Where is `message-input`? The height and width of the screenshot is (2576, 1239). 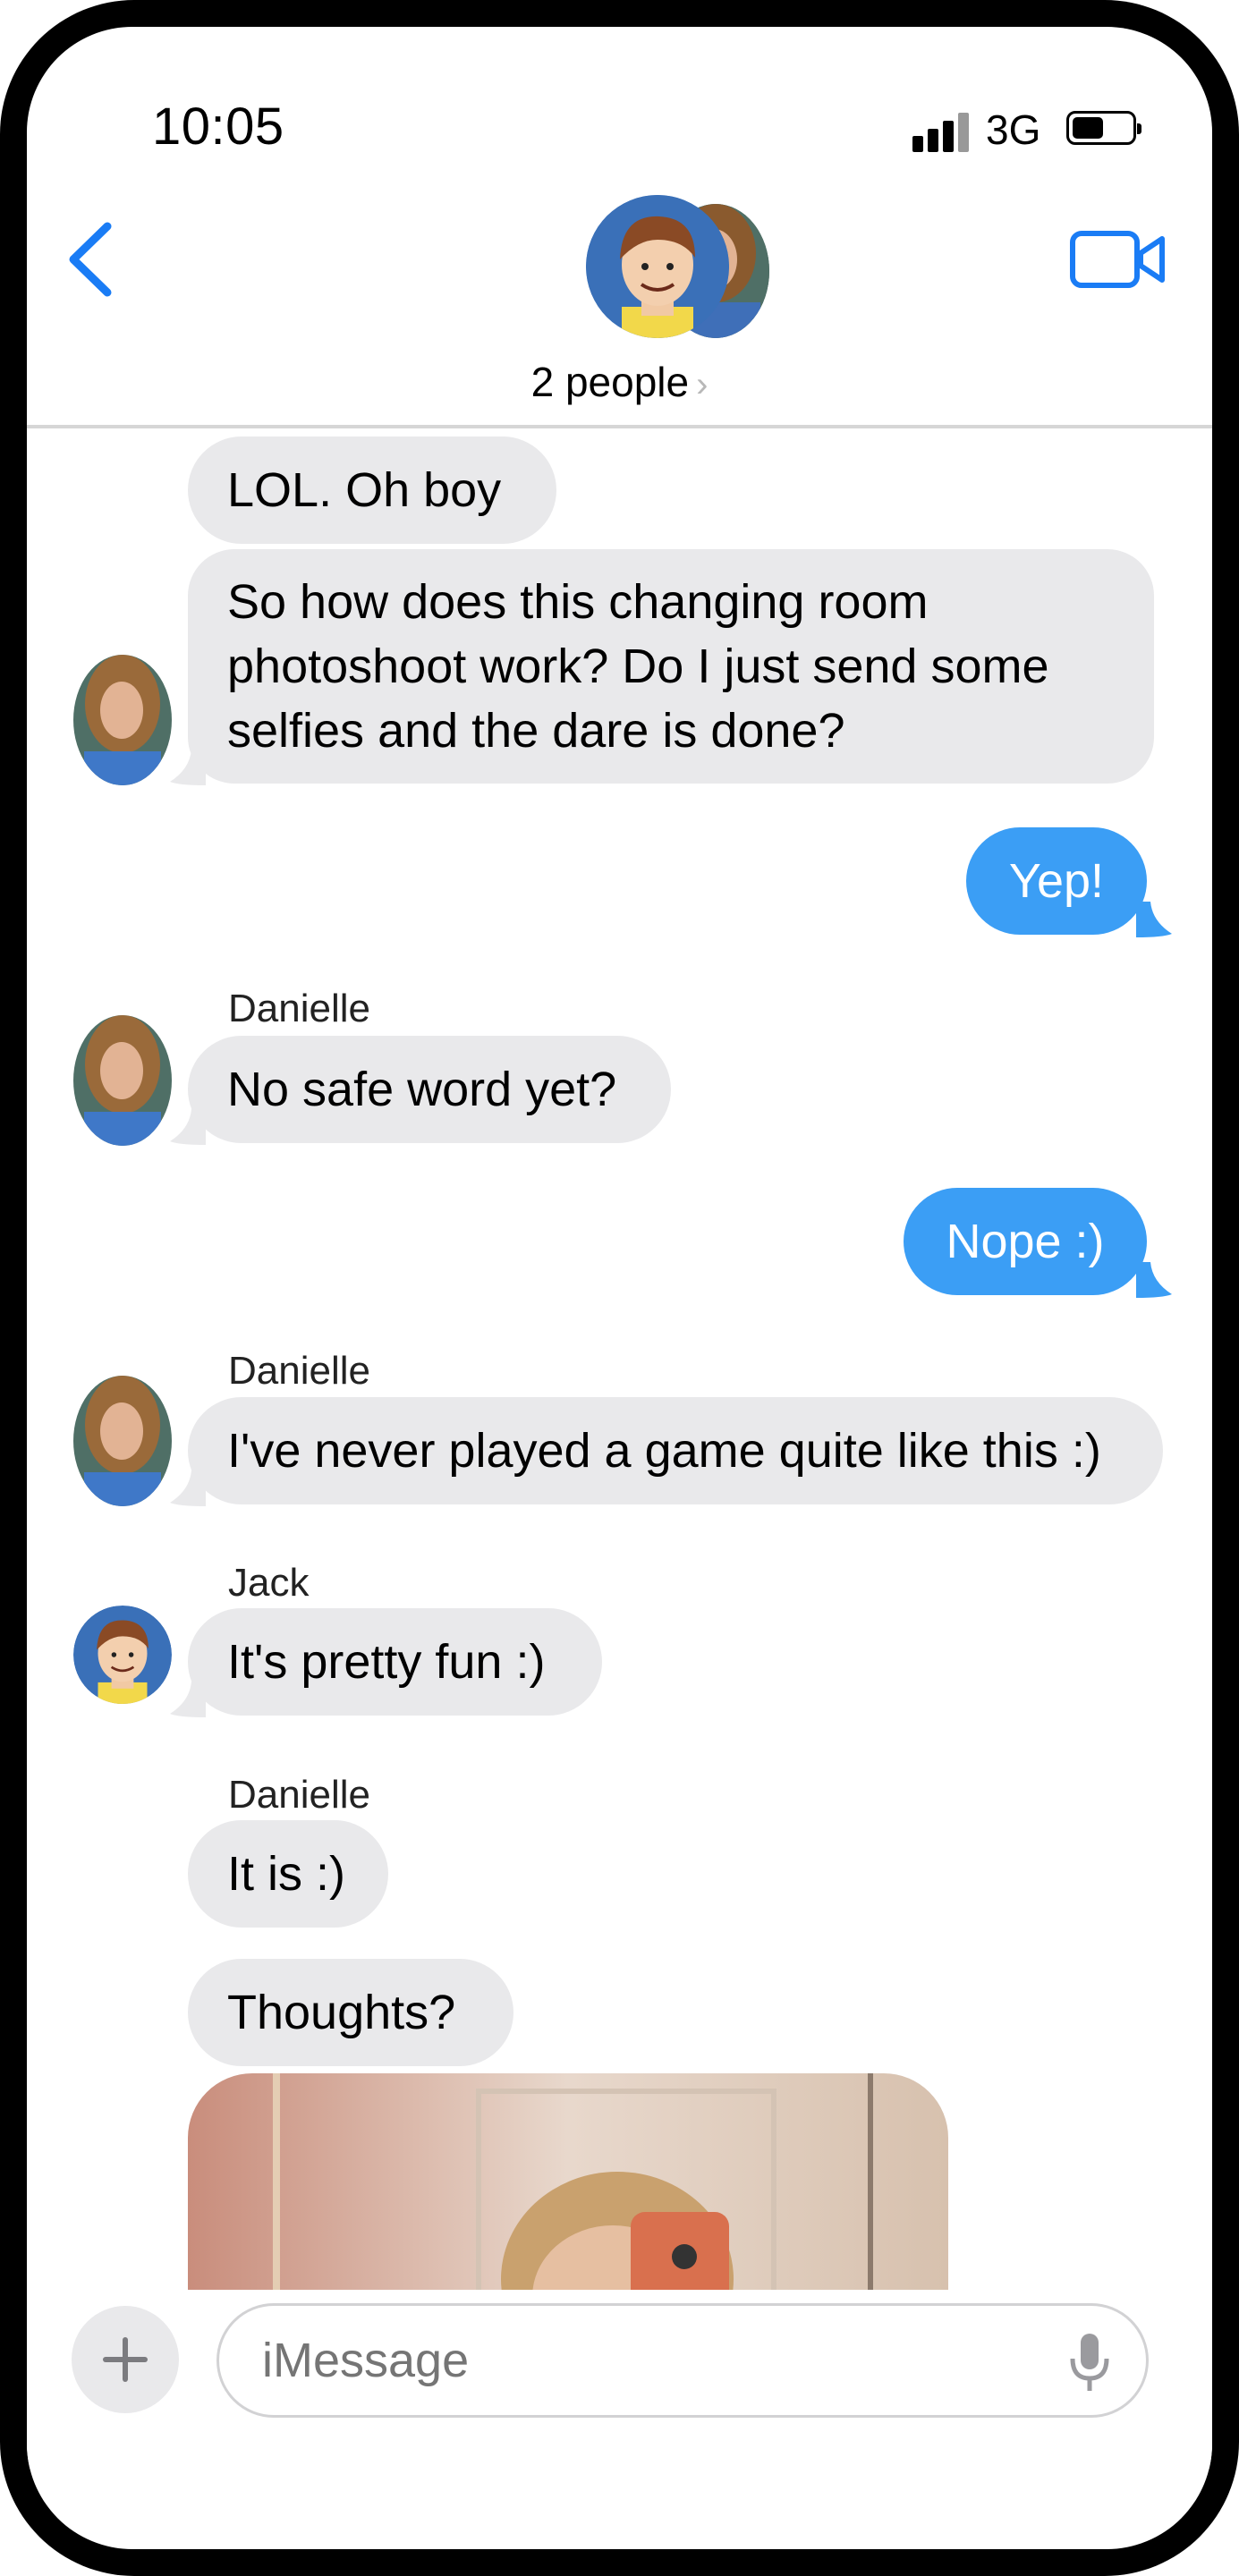 message-input is located at coordinates (682, 2360).